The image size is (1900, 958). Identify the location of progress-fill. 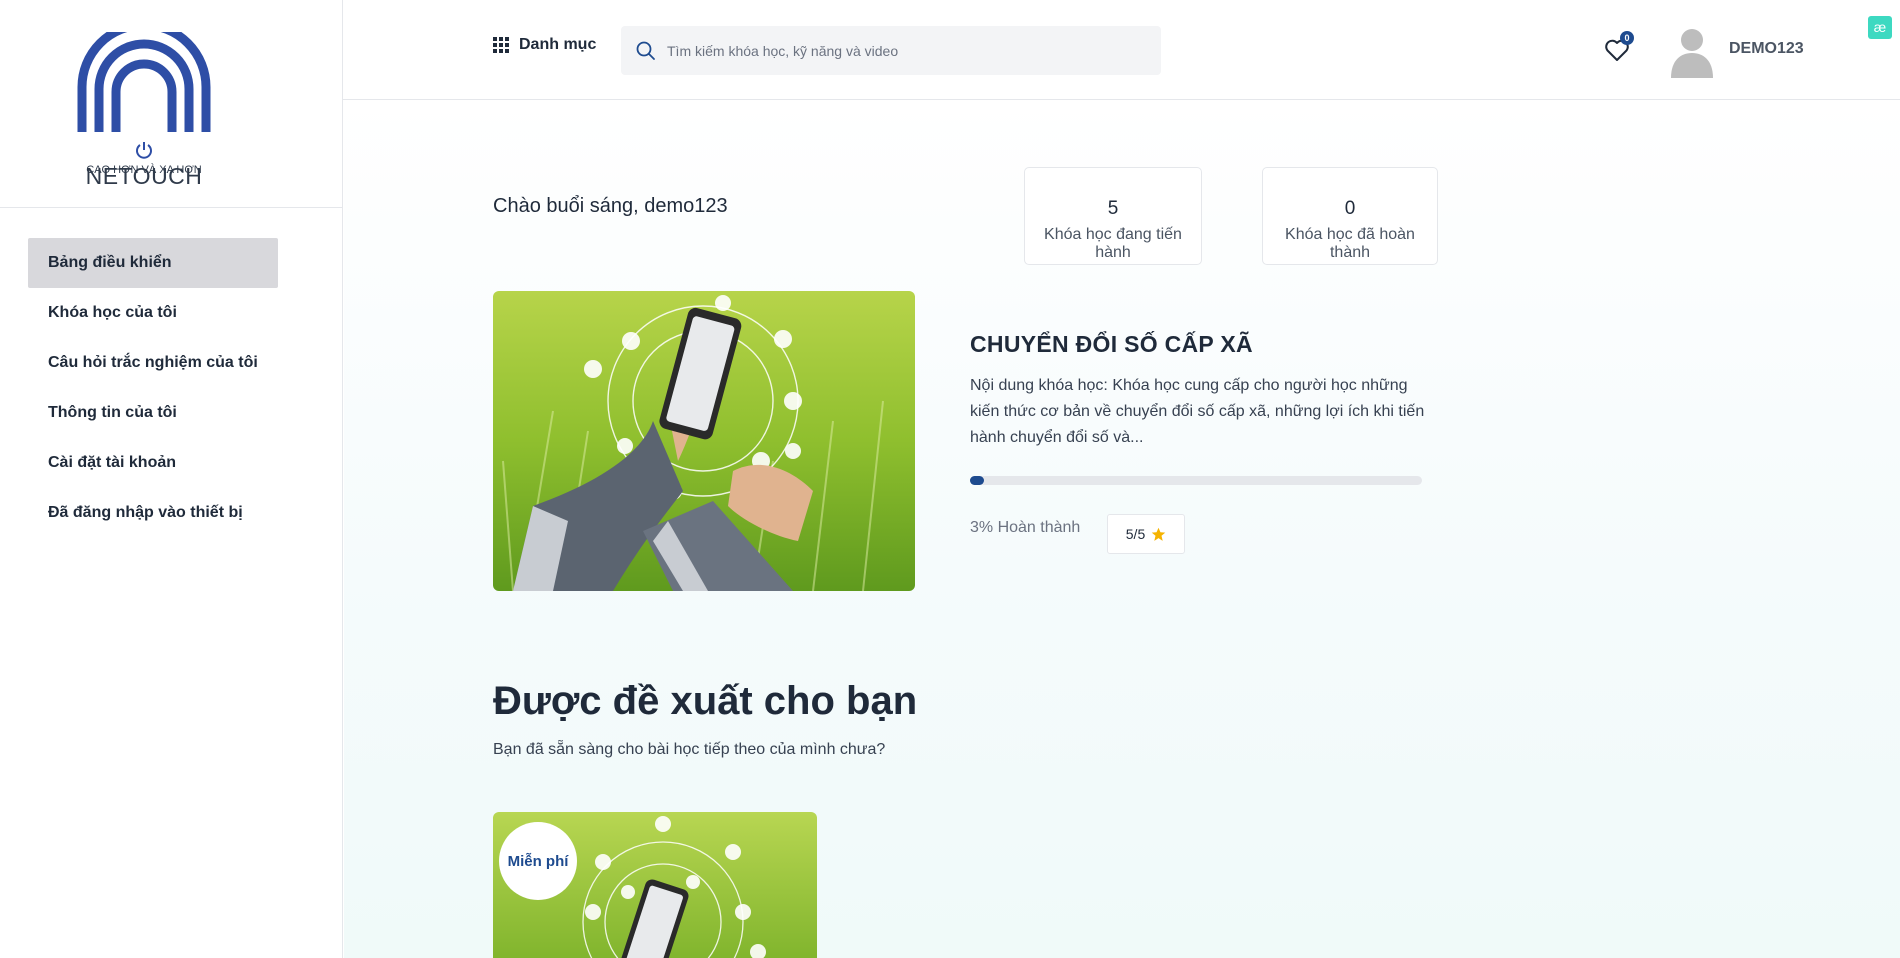
(977, 480).